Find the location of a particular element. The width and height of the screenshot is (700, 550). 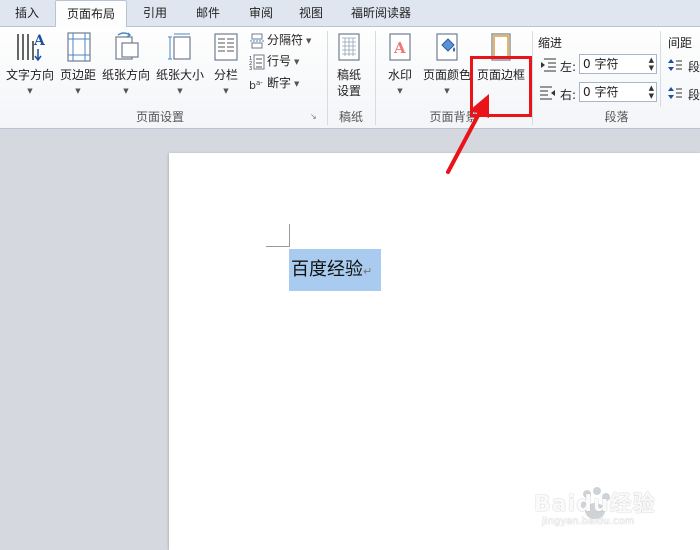

breaks-button: 分隔符 ▼ is located at coordinates (280, 40).